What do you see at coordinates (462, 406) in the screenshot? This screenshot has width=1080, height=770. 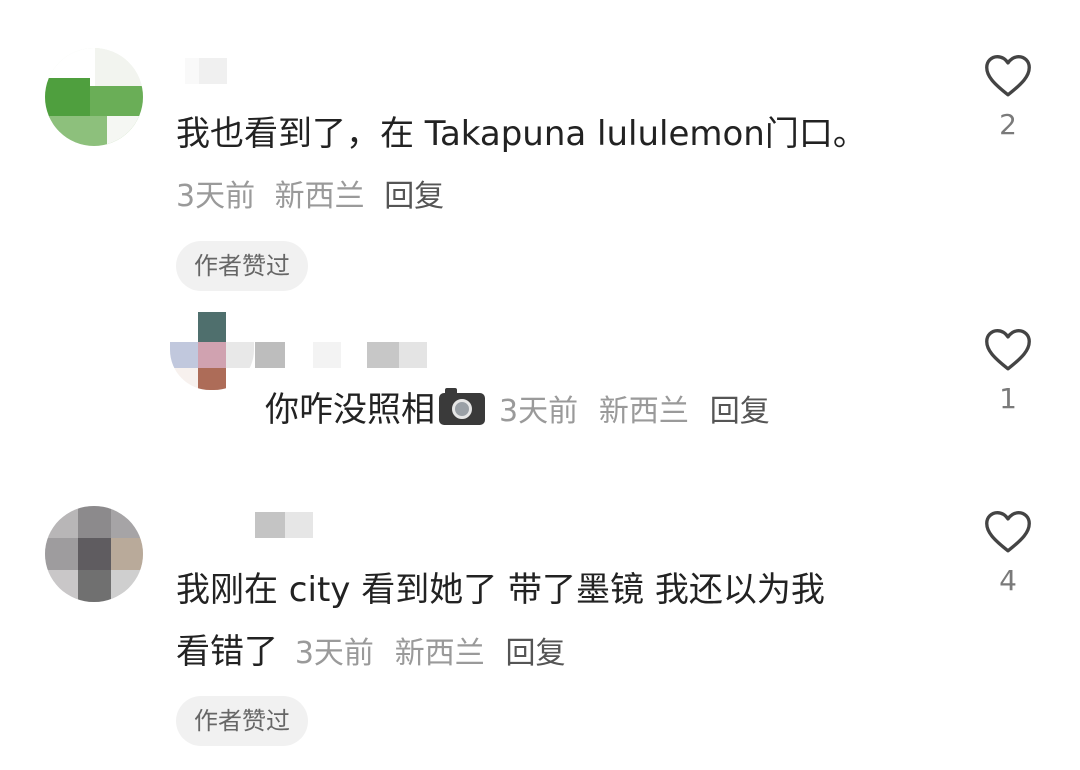 I see `camera-icon` at bounding box center [462, 406].